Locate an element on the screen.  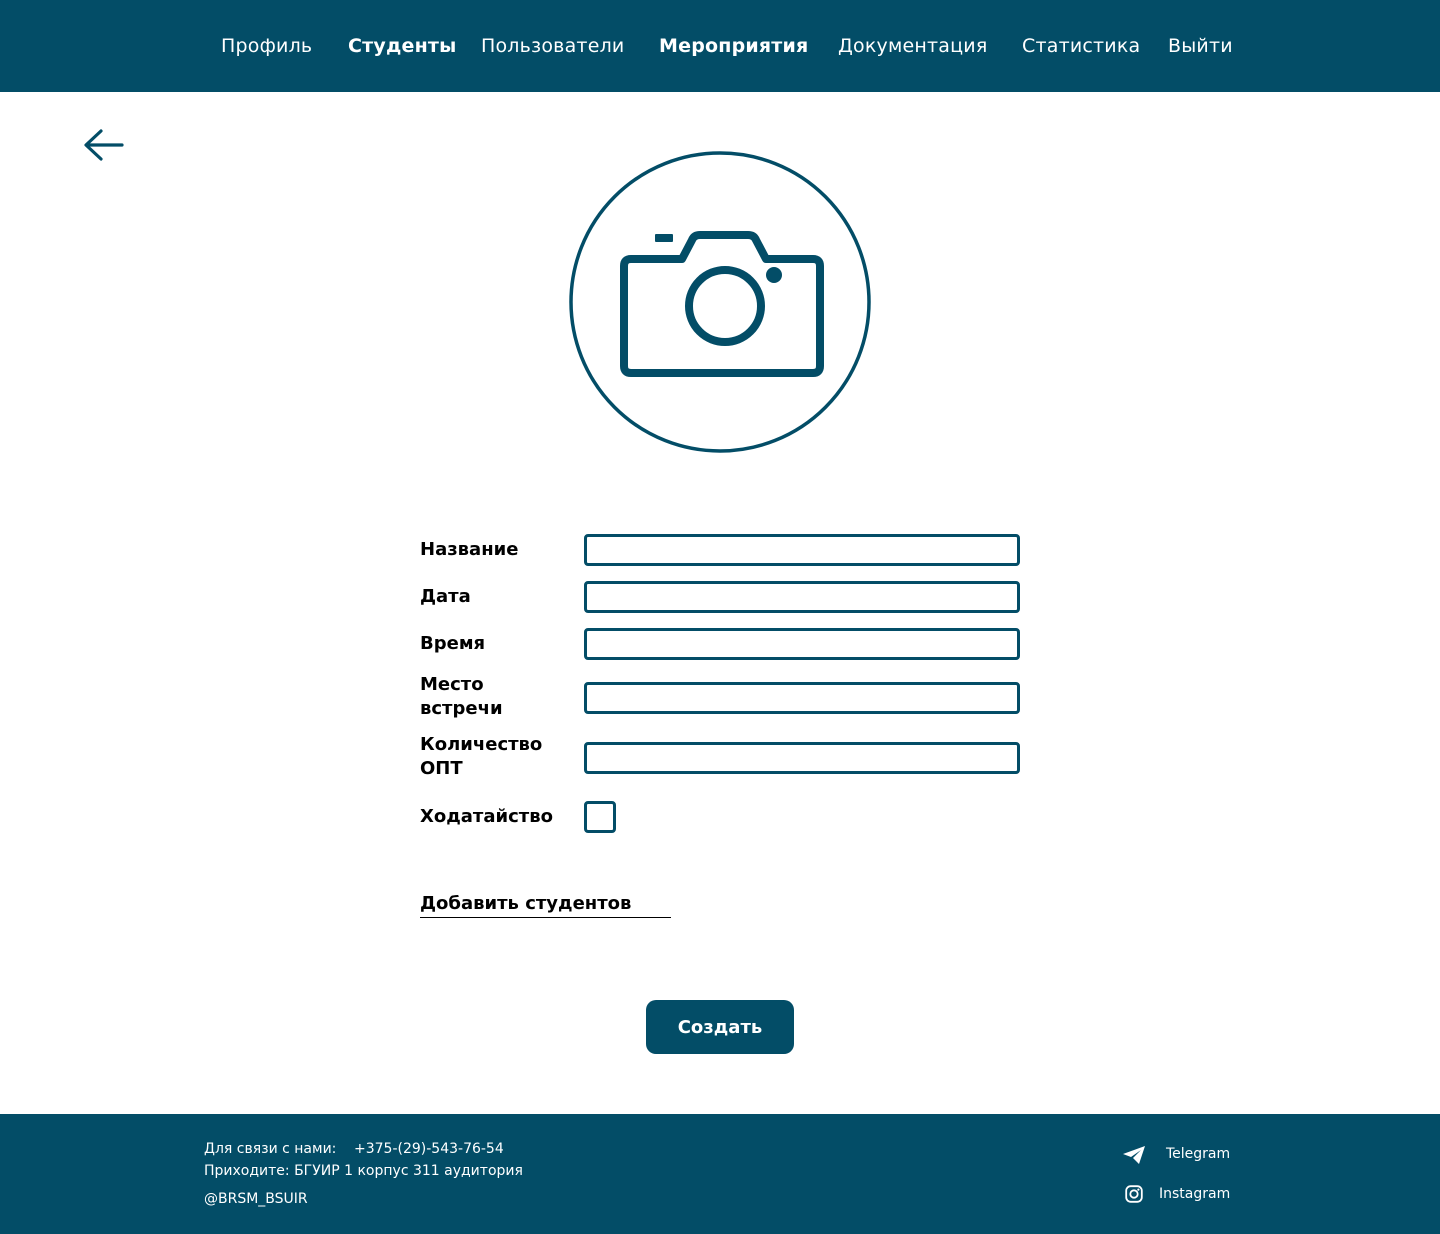
time-label: Время is located at coordinates (453, 643).